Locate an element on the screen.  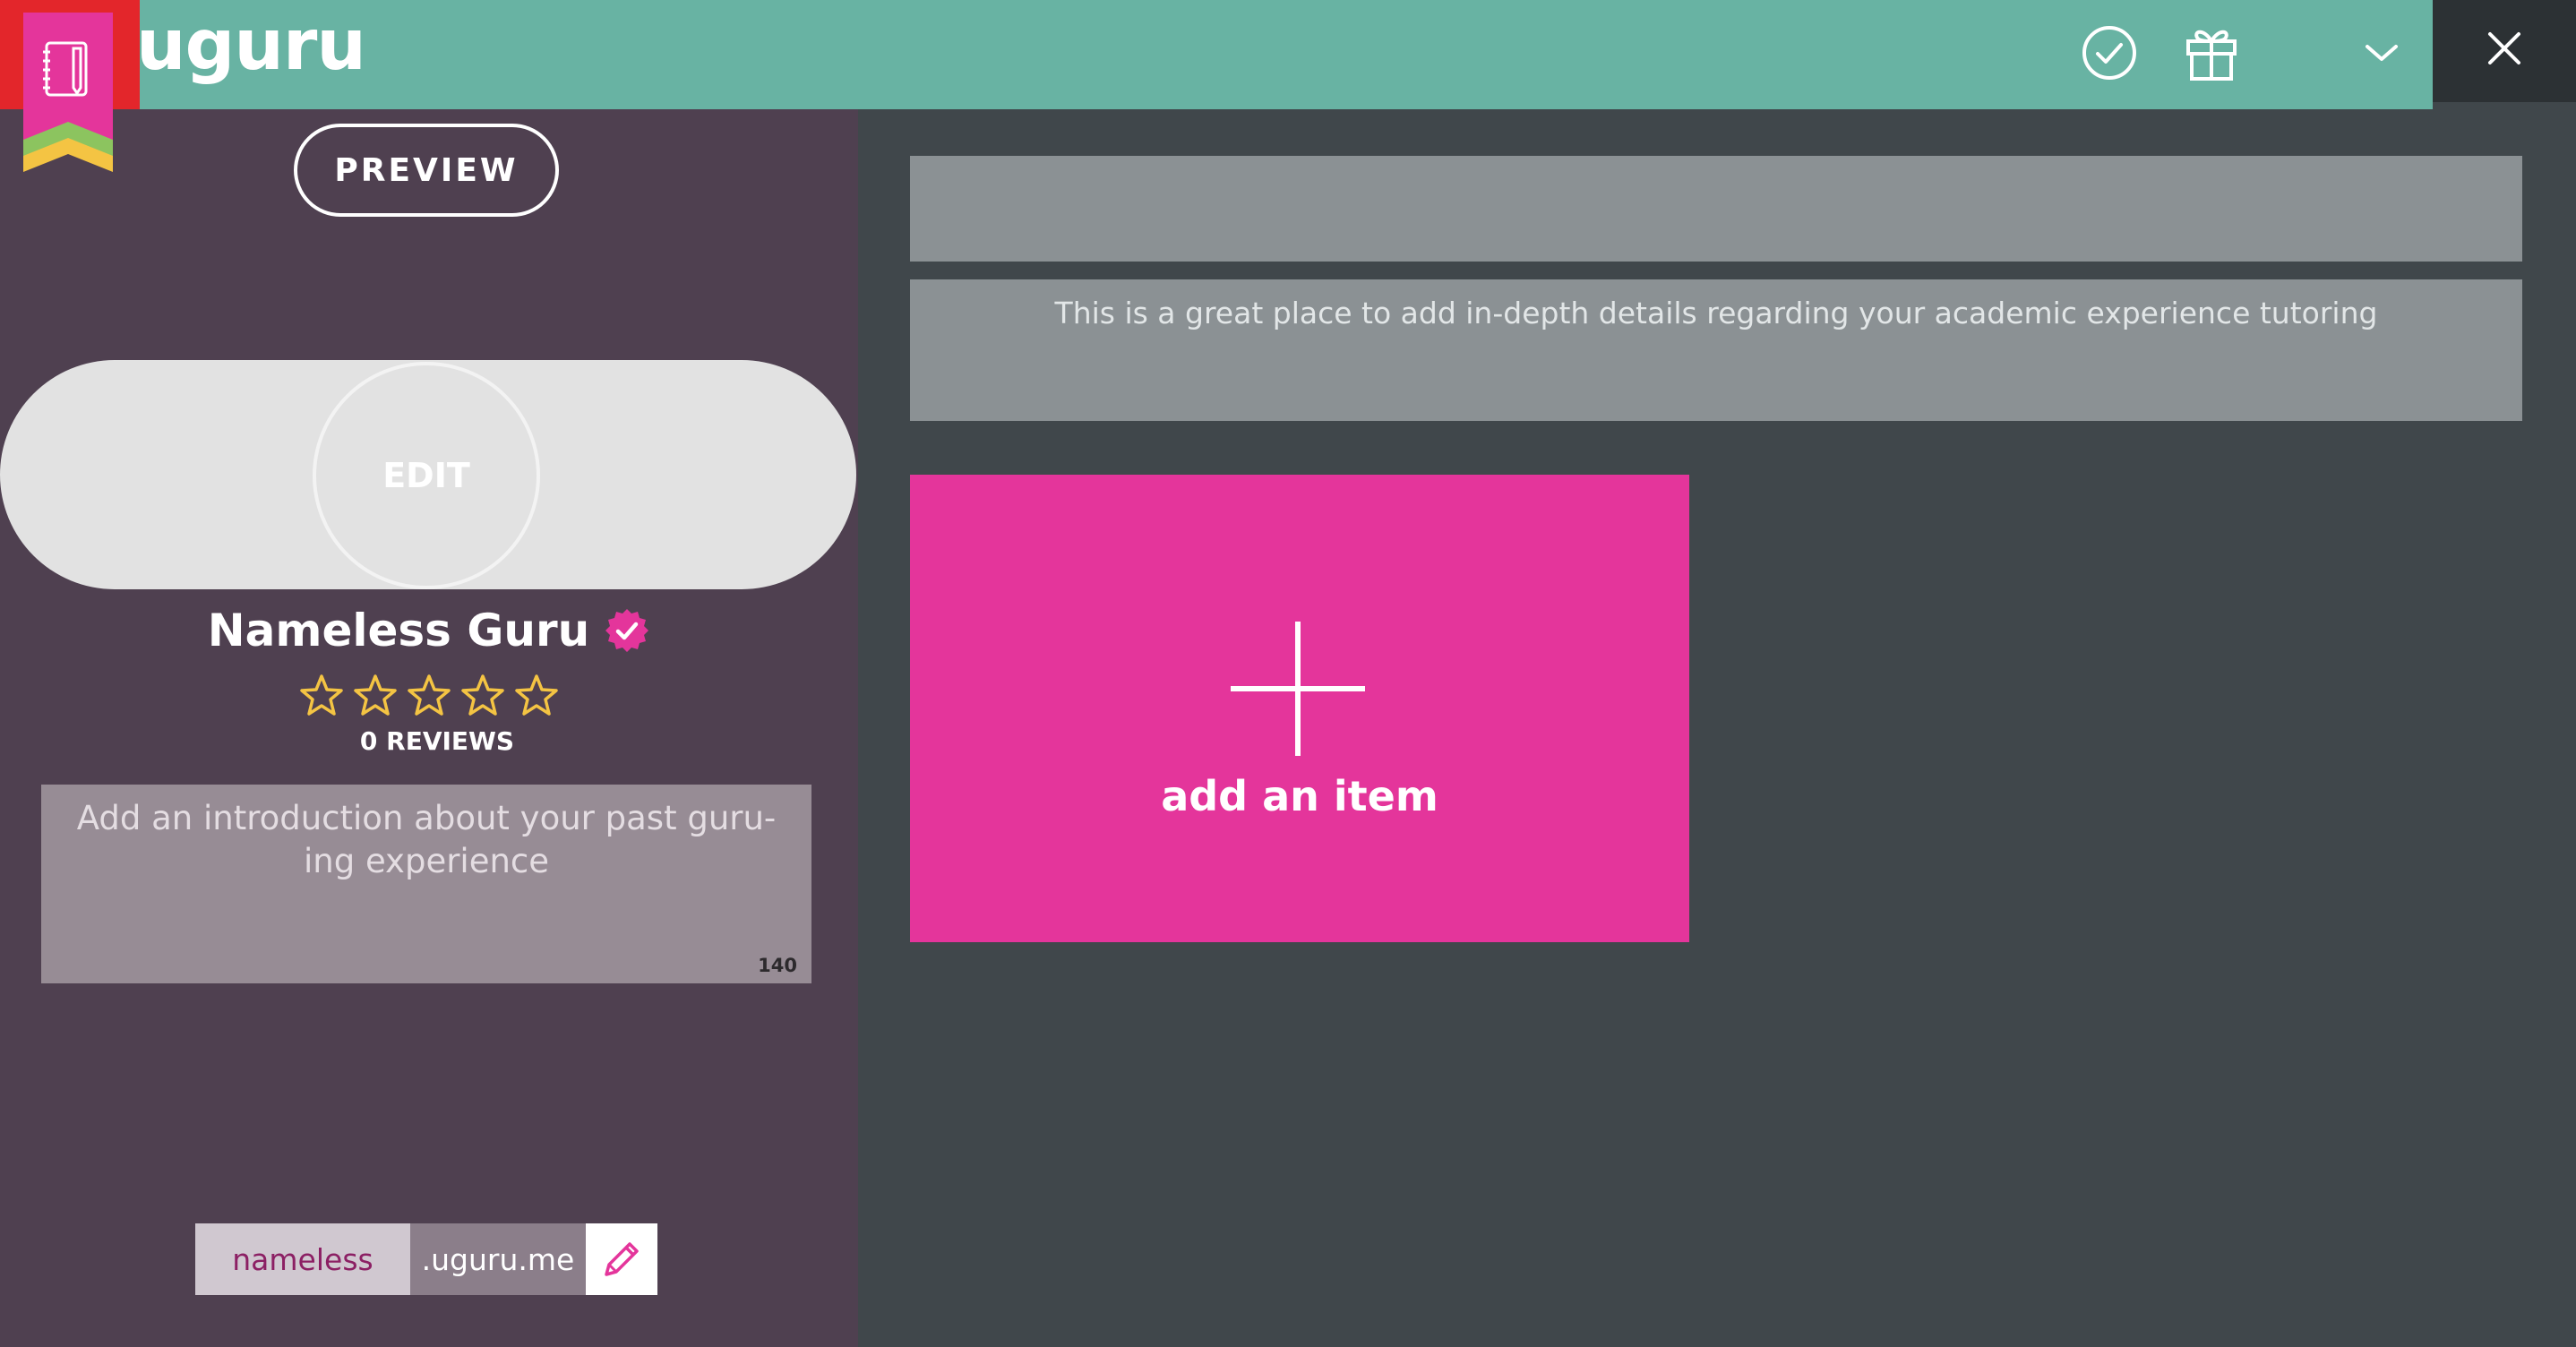
profile-url-domain: .uguru.me is located at coordinates (498, 1259).